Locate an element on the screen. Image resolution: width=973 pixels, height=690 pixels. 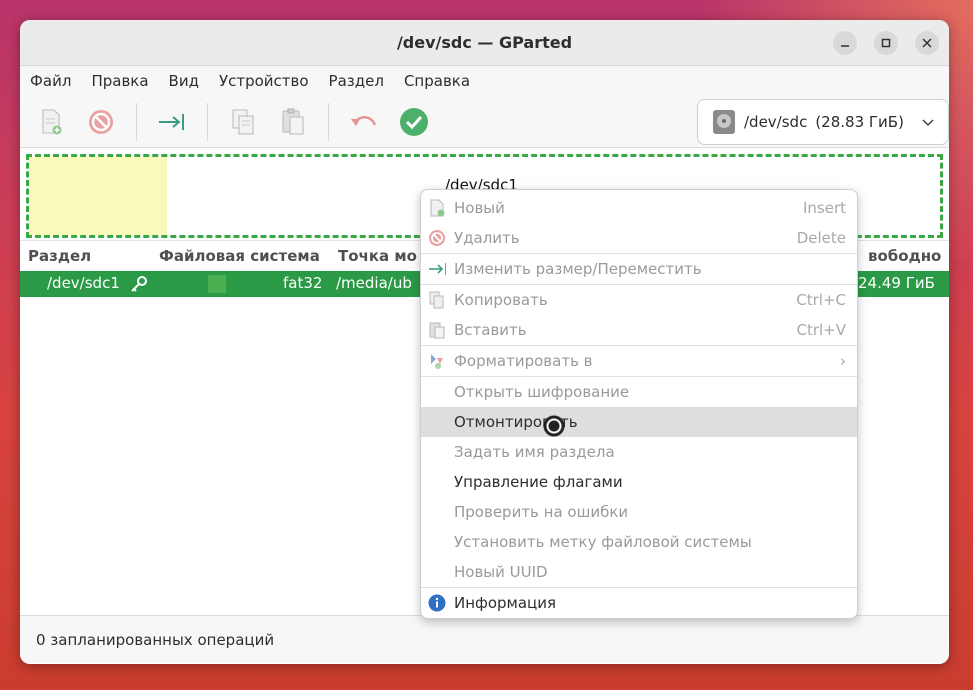
close-button is located at coordinates (927, 43).